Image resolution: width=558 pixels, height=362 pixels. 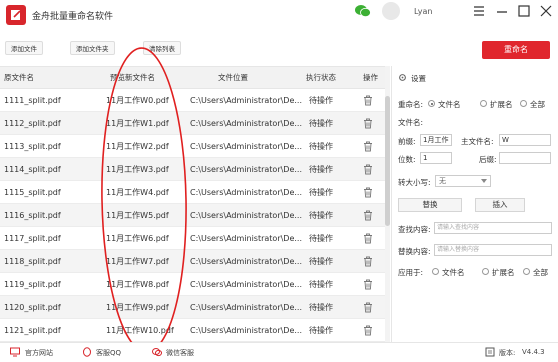 I want to click on preview-filename: 11月工作W0.pdf, so click(x=137, y=100).